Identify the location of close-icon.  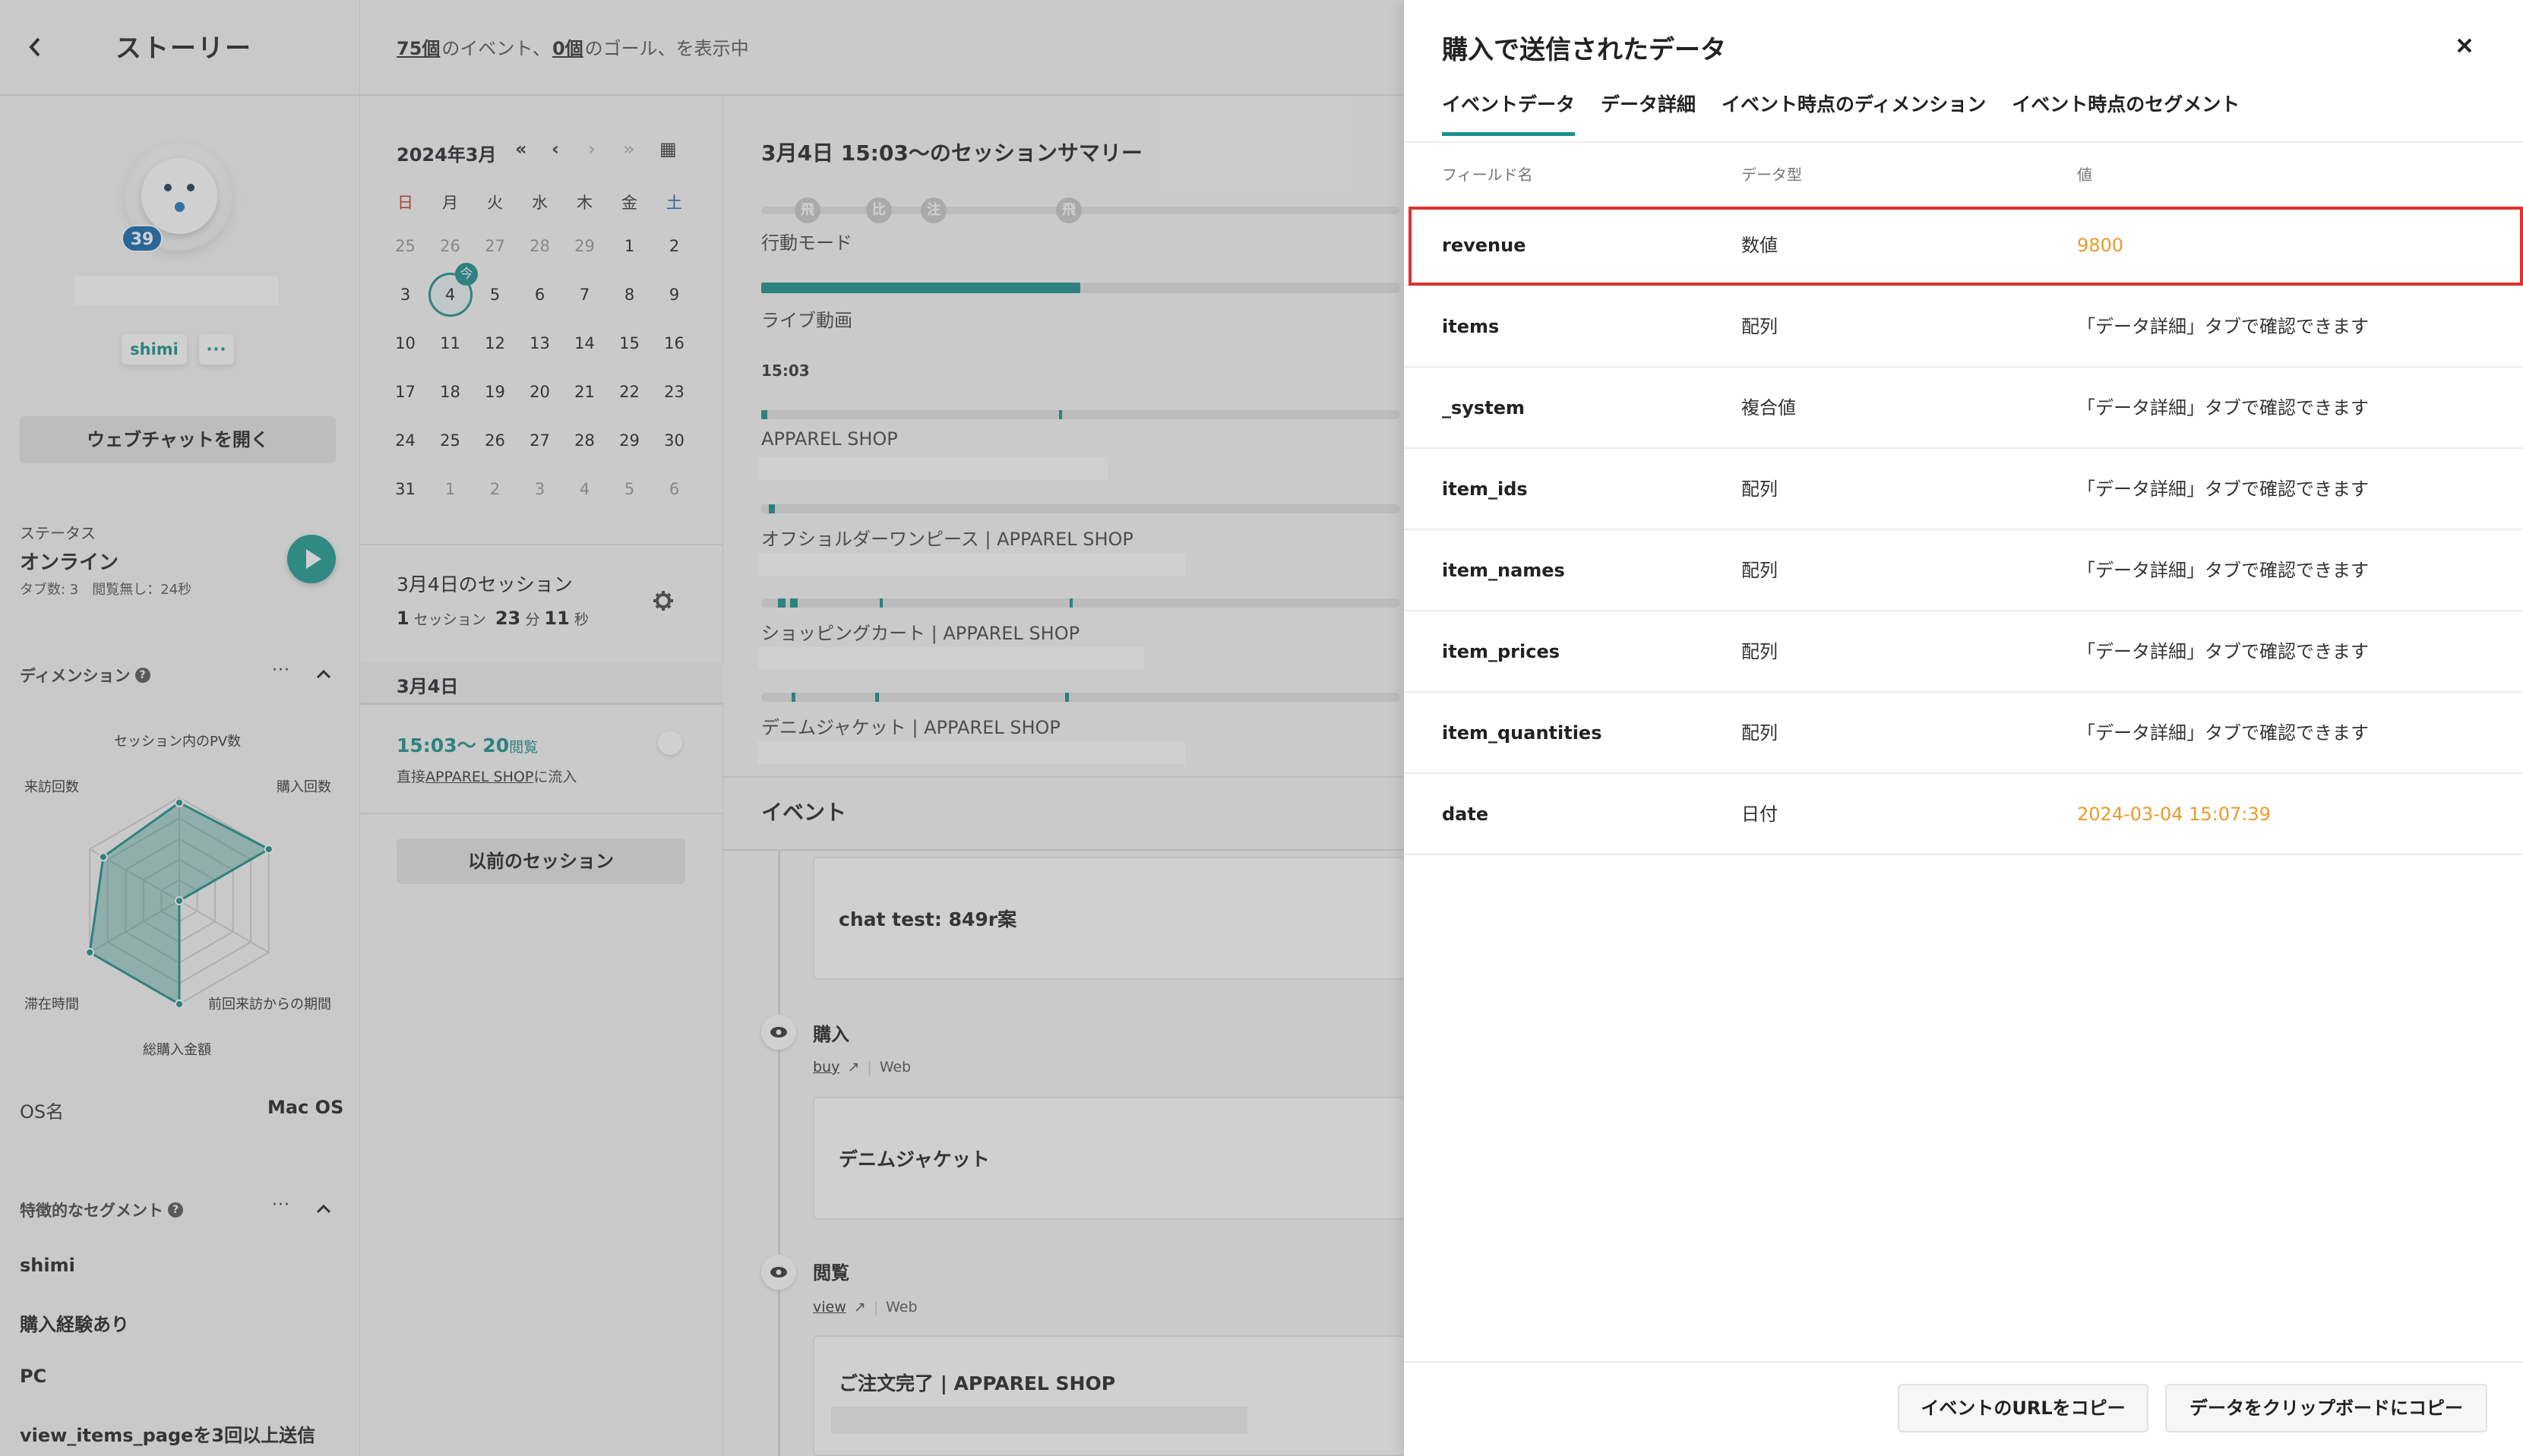
(2464, 45).